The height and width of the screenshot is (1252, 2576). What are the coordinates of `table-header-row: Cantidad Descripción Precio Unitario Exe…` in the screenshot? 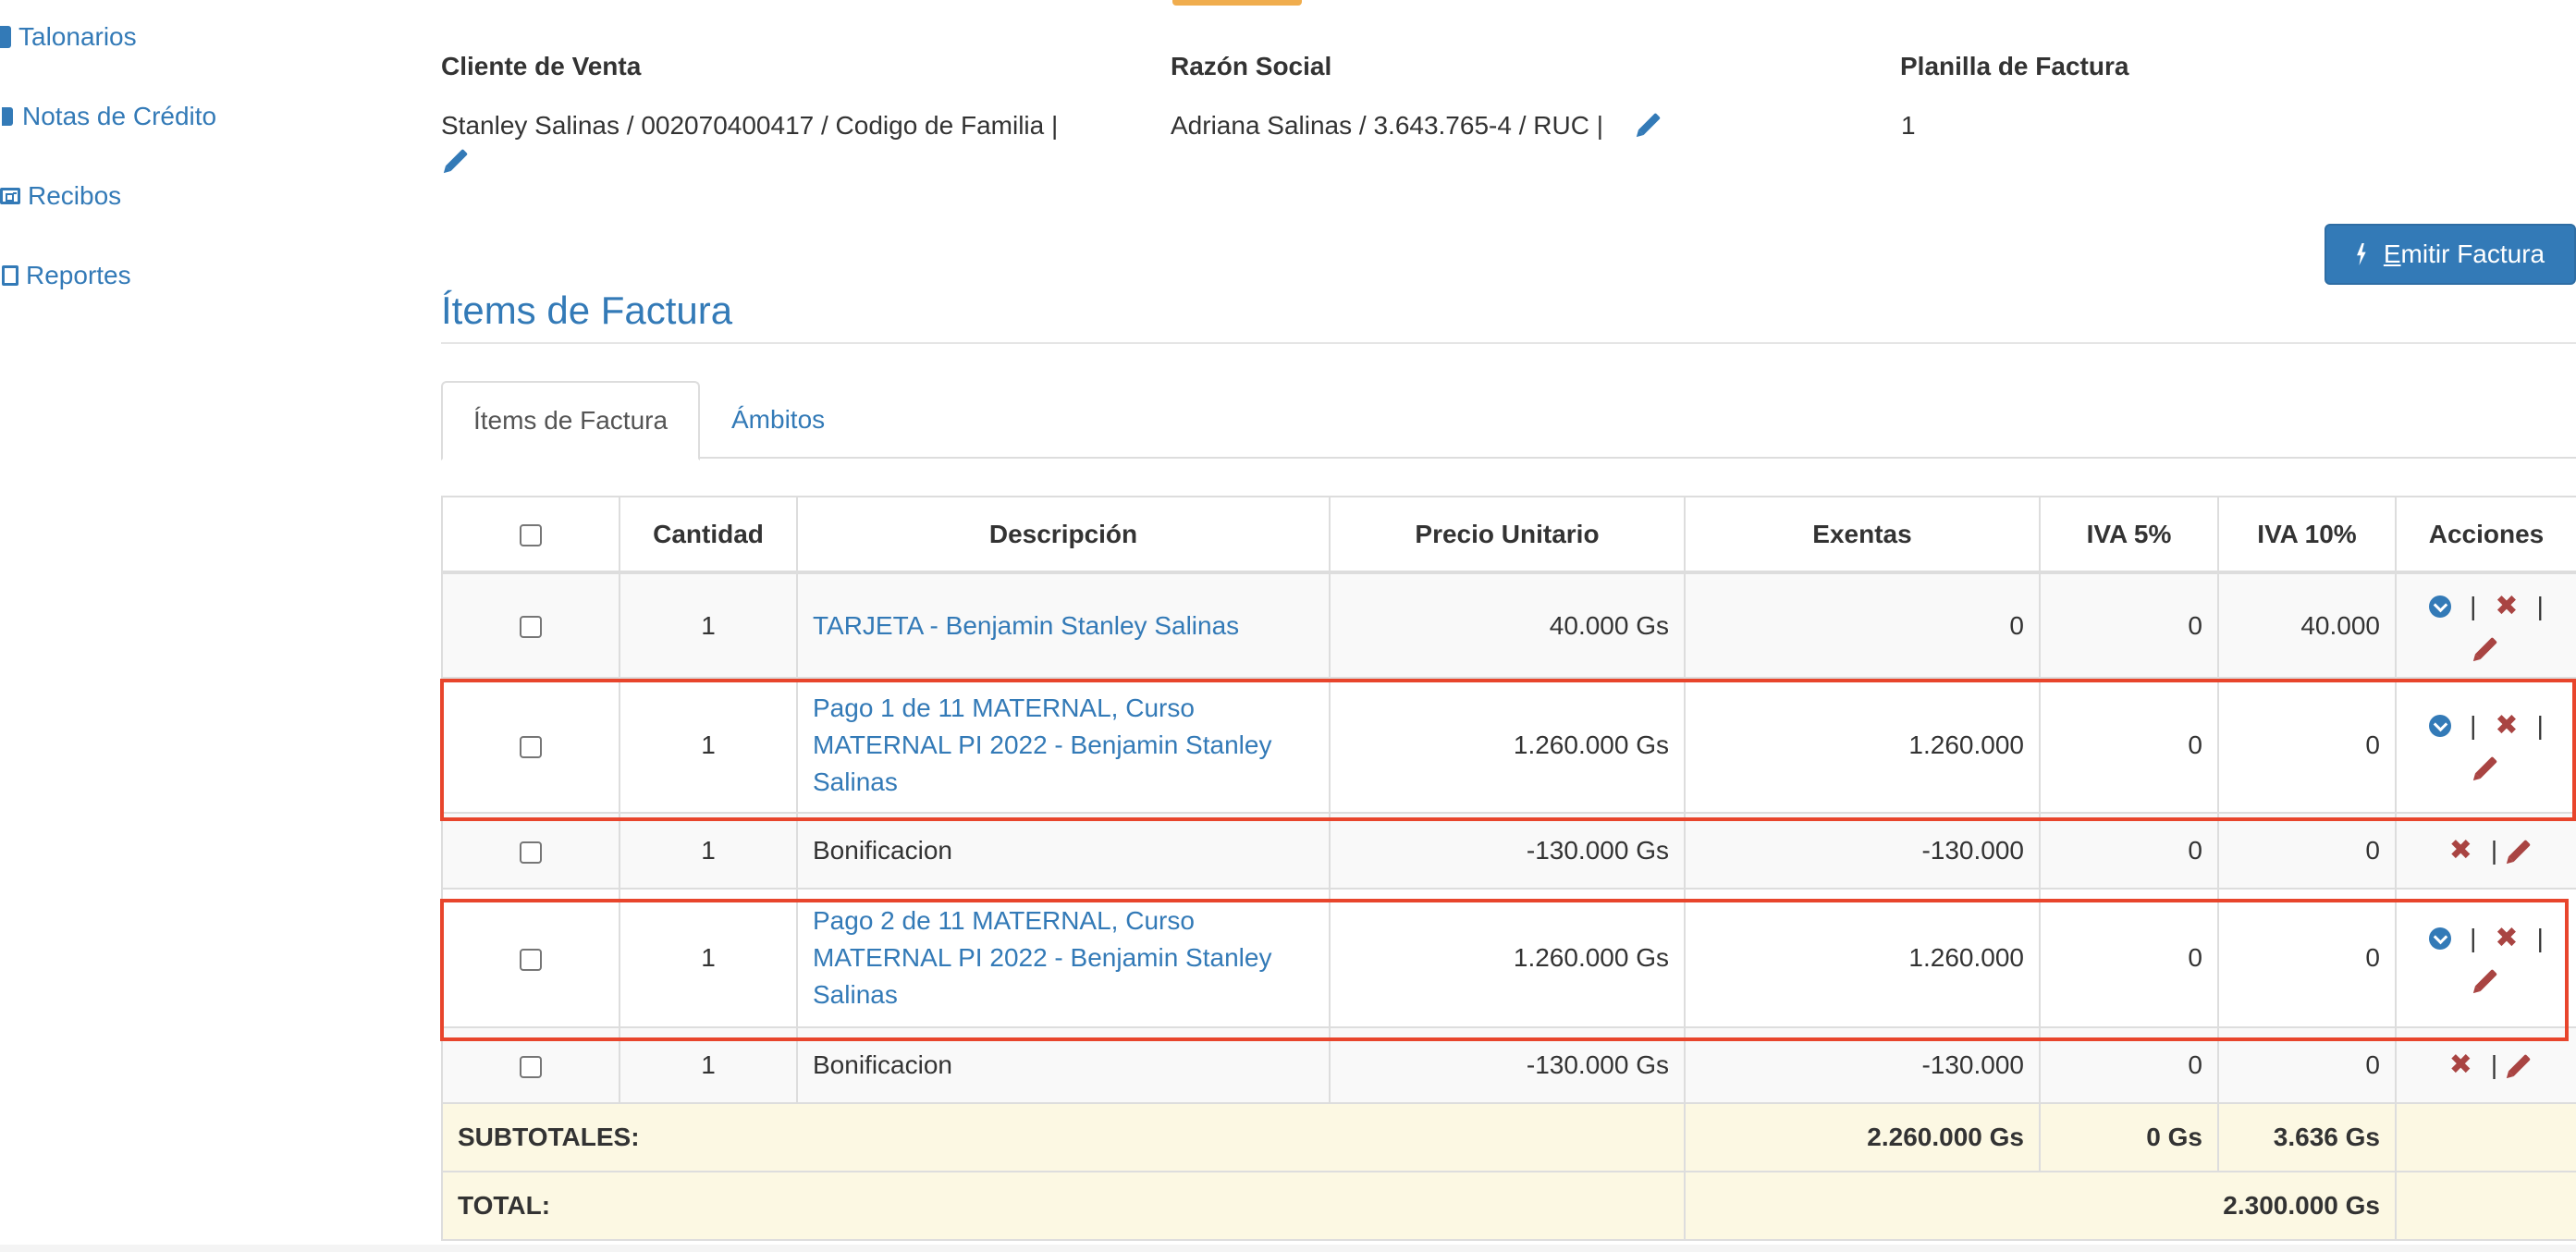 It's located at (1509, 535).